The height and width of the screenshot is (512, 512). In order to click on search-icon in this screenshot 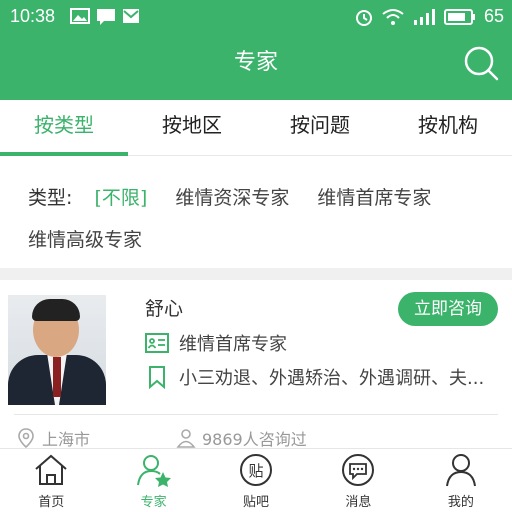, I will do `click(481, 63)`.